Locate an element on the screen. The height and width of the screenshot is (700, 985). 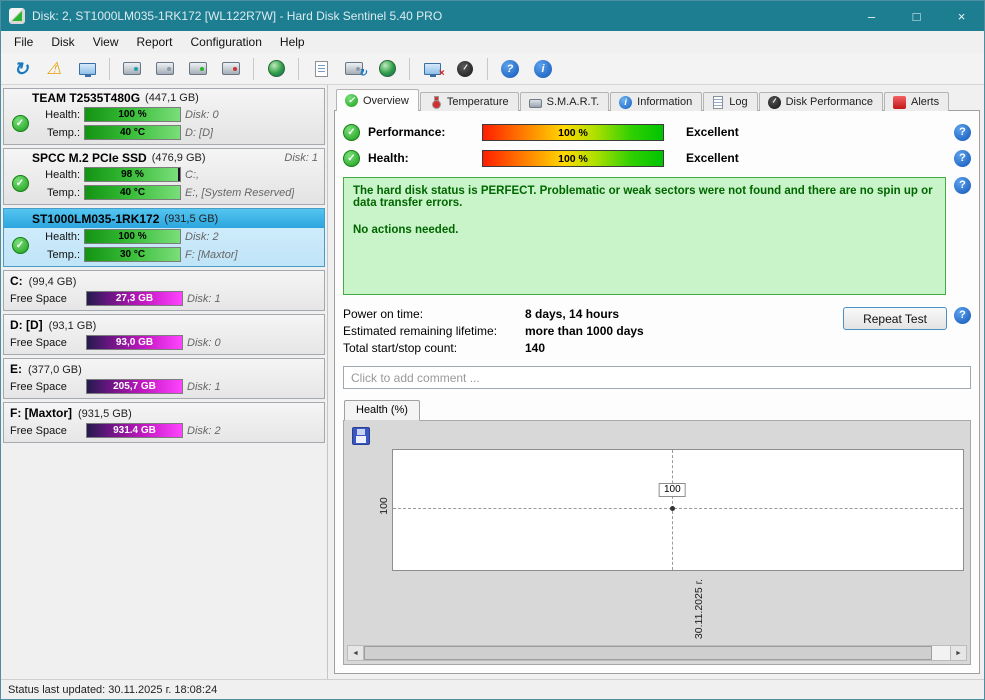
menubar: File Disk View Report Configuration Help is located at coordinates (492, 42).